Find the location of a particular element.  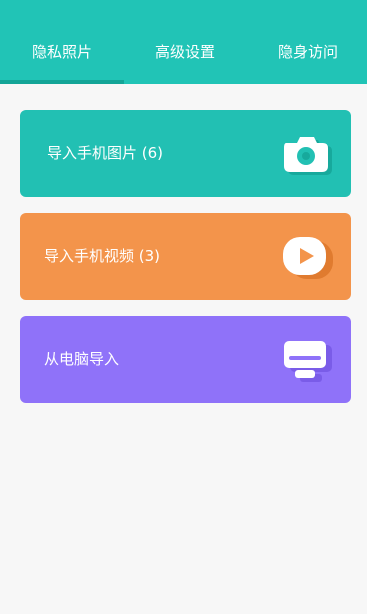

import-phone-photos-card: 导入手机图片 (6) is located at coordinates (185, 153).